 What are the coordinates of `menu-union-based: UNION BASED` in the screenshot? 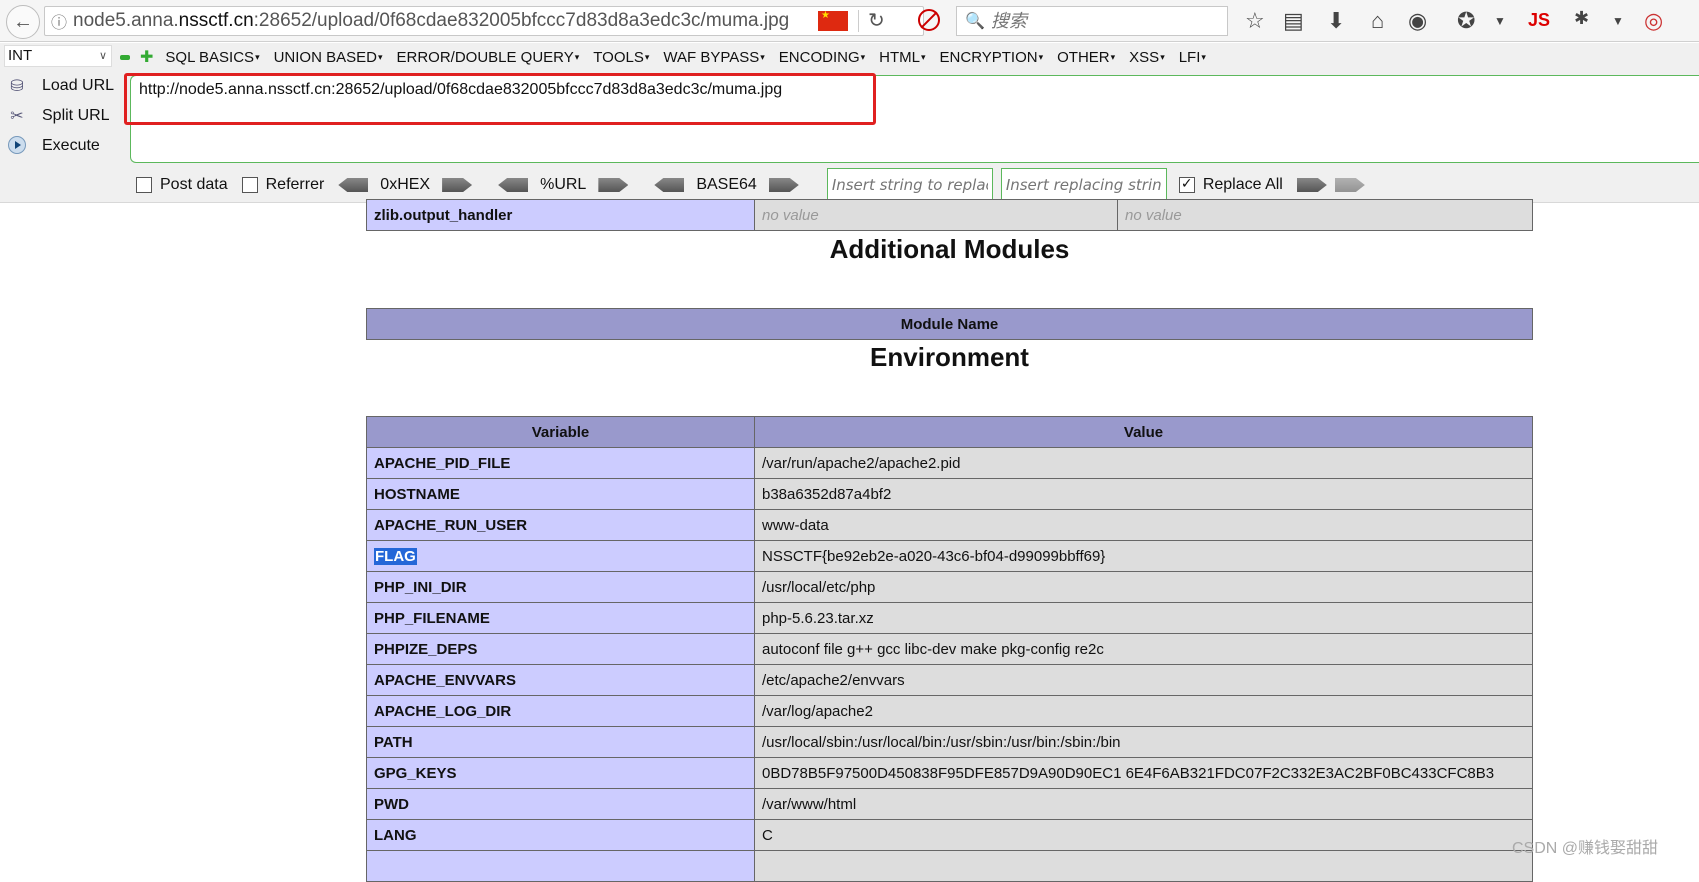 It's located at (328, 57).